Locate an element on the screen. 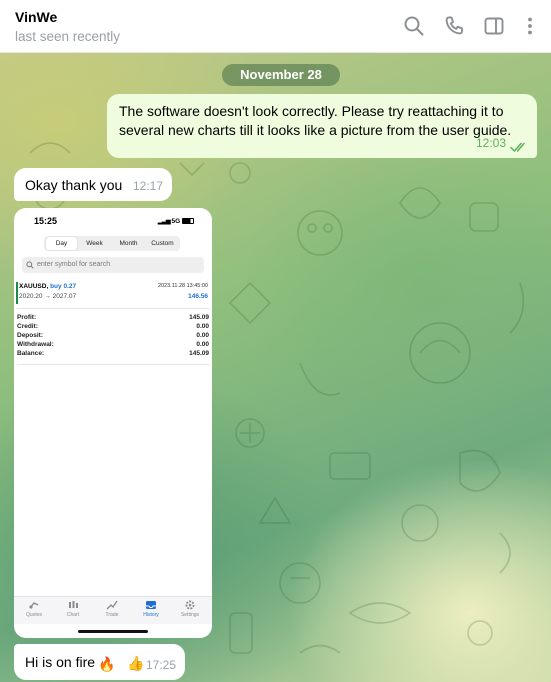 This screenshot has height=682, width=551. summary-row: Credit: 0.00 is located at coordinates (113, 326).